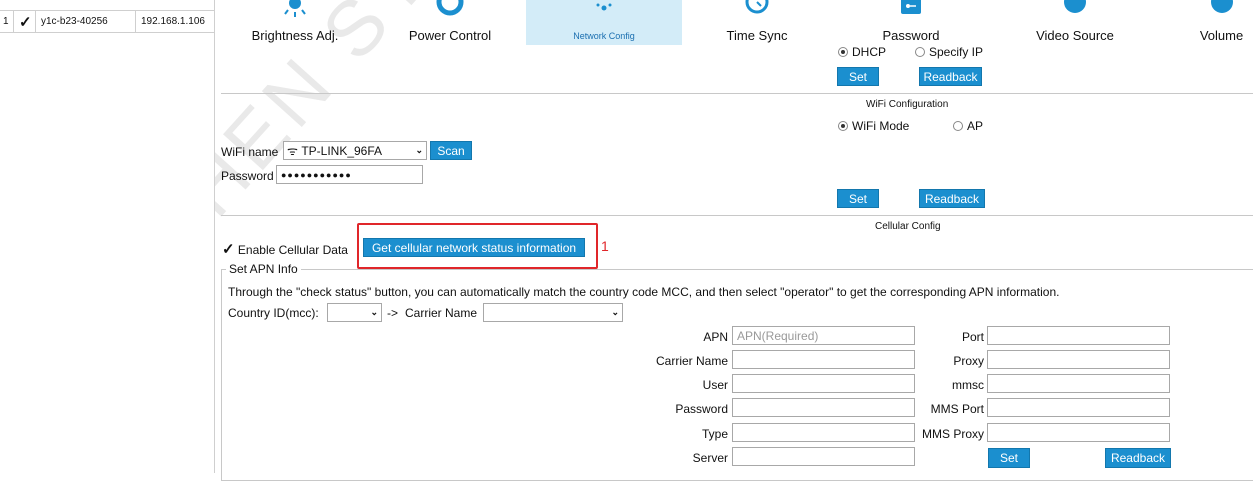 This screenshot has width=1253, height=481. Describe the element at coordinates (450, 8) in the screenshot. I see `power-icon` at that location.